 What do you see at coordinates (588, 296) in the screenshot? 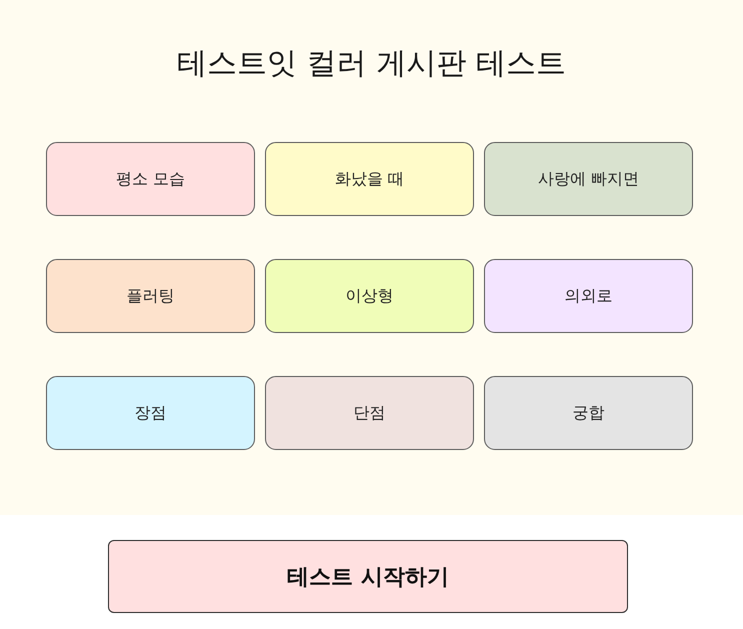
I see `category-button: 의외로` at bounding box center [588, 296].